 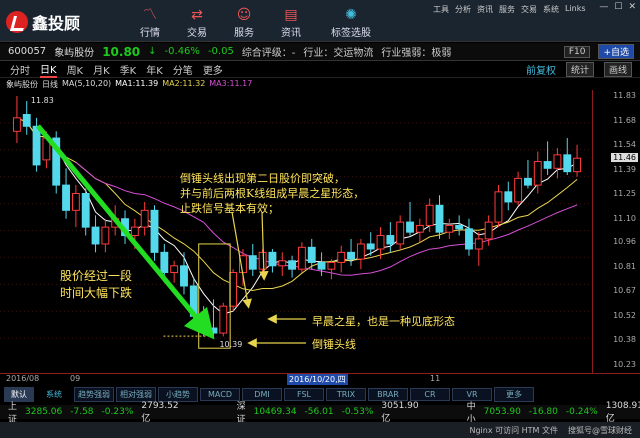 What do you see at coordinates (268, 53) in the screenshot?
I see `stock-rating: 综合评级：-` at bounding box center [268, 53].